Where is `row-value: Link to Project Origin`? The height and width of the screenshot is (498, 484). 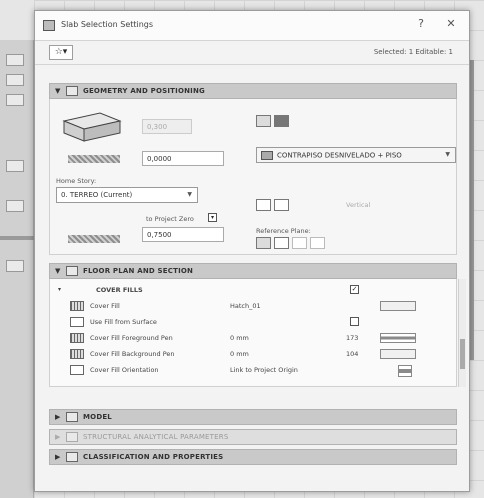 row-value: Link to Project Origin is located at coordinates (264, 370).